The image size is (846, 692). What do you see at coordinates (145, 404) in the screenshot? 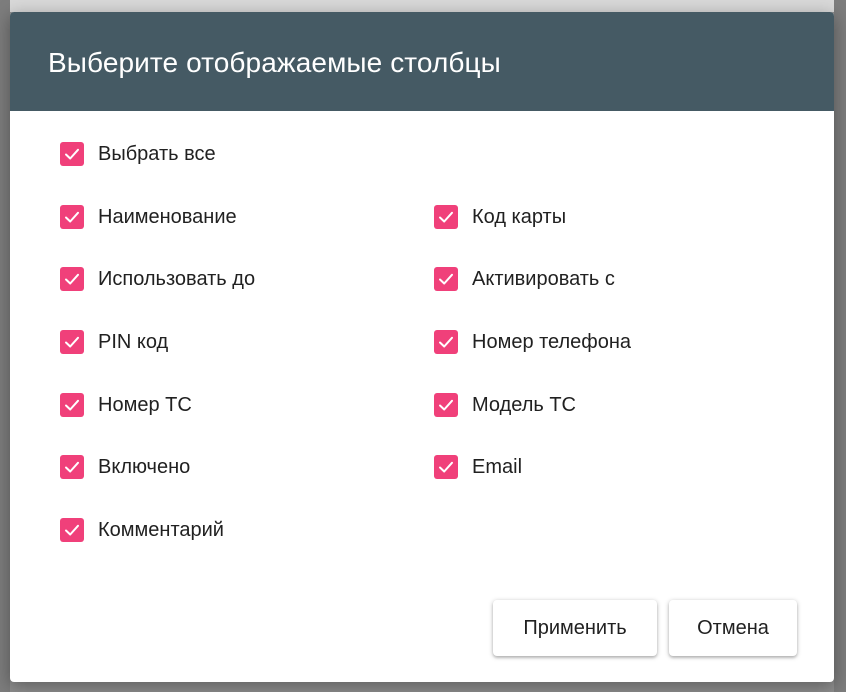
I see `vehicle-number-label: Номер ТС` at bounding box center [145, 404].